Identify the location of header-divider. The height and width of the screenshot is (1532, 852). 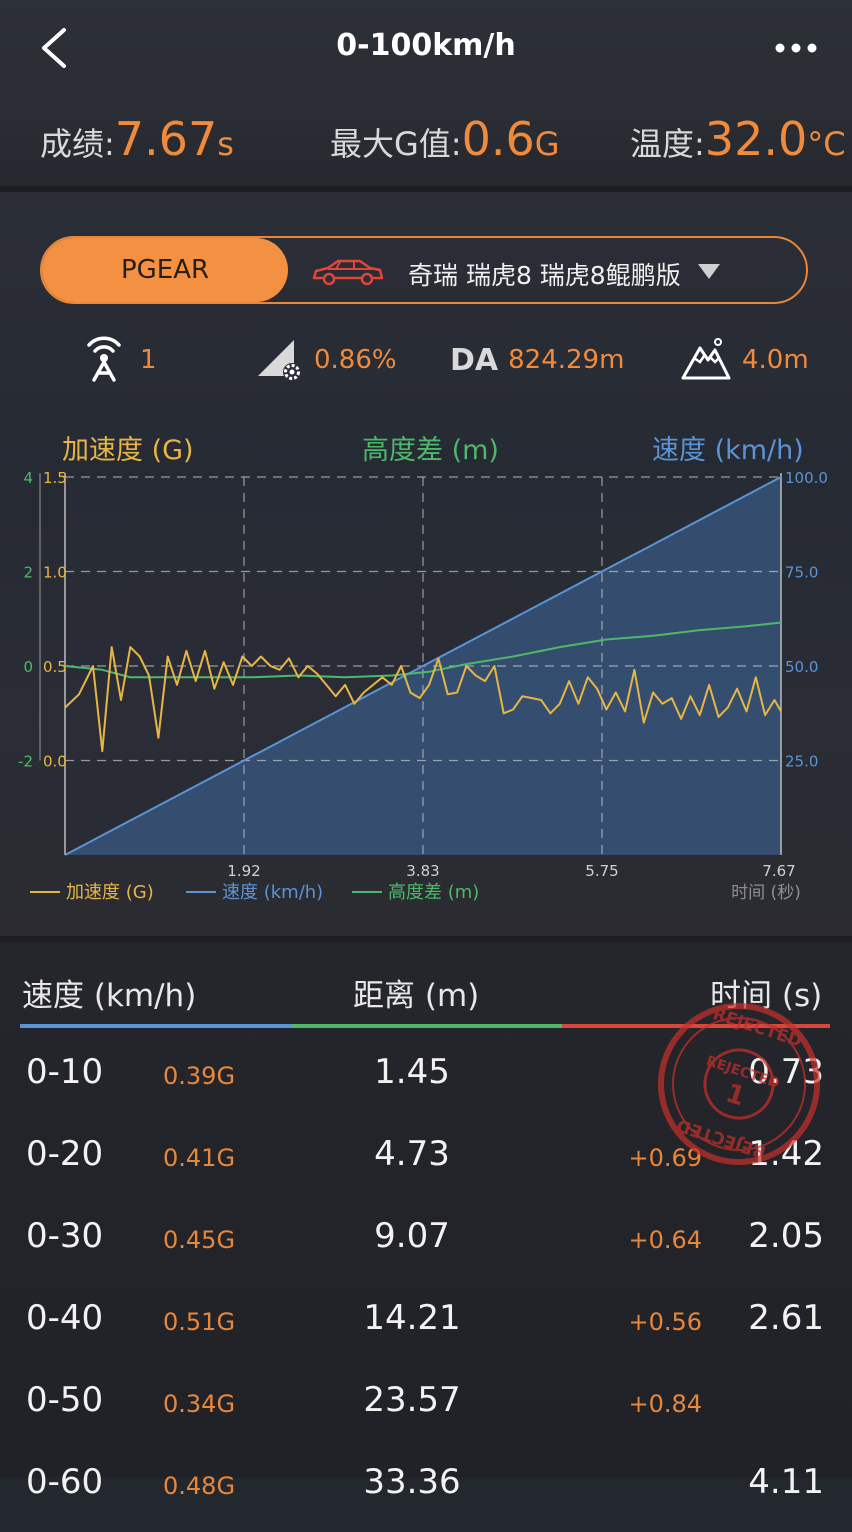
(426, 189).